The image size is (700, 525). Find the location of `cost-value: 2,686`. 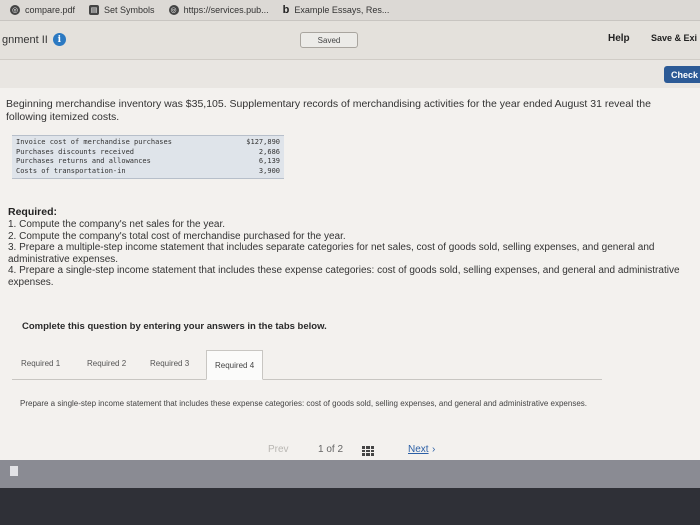

cost-value: 2,686 is located at coordinates (269, 151).